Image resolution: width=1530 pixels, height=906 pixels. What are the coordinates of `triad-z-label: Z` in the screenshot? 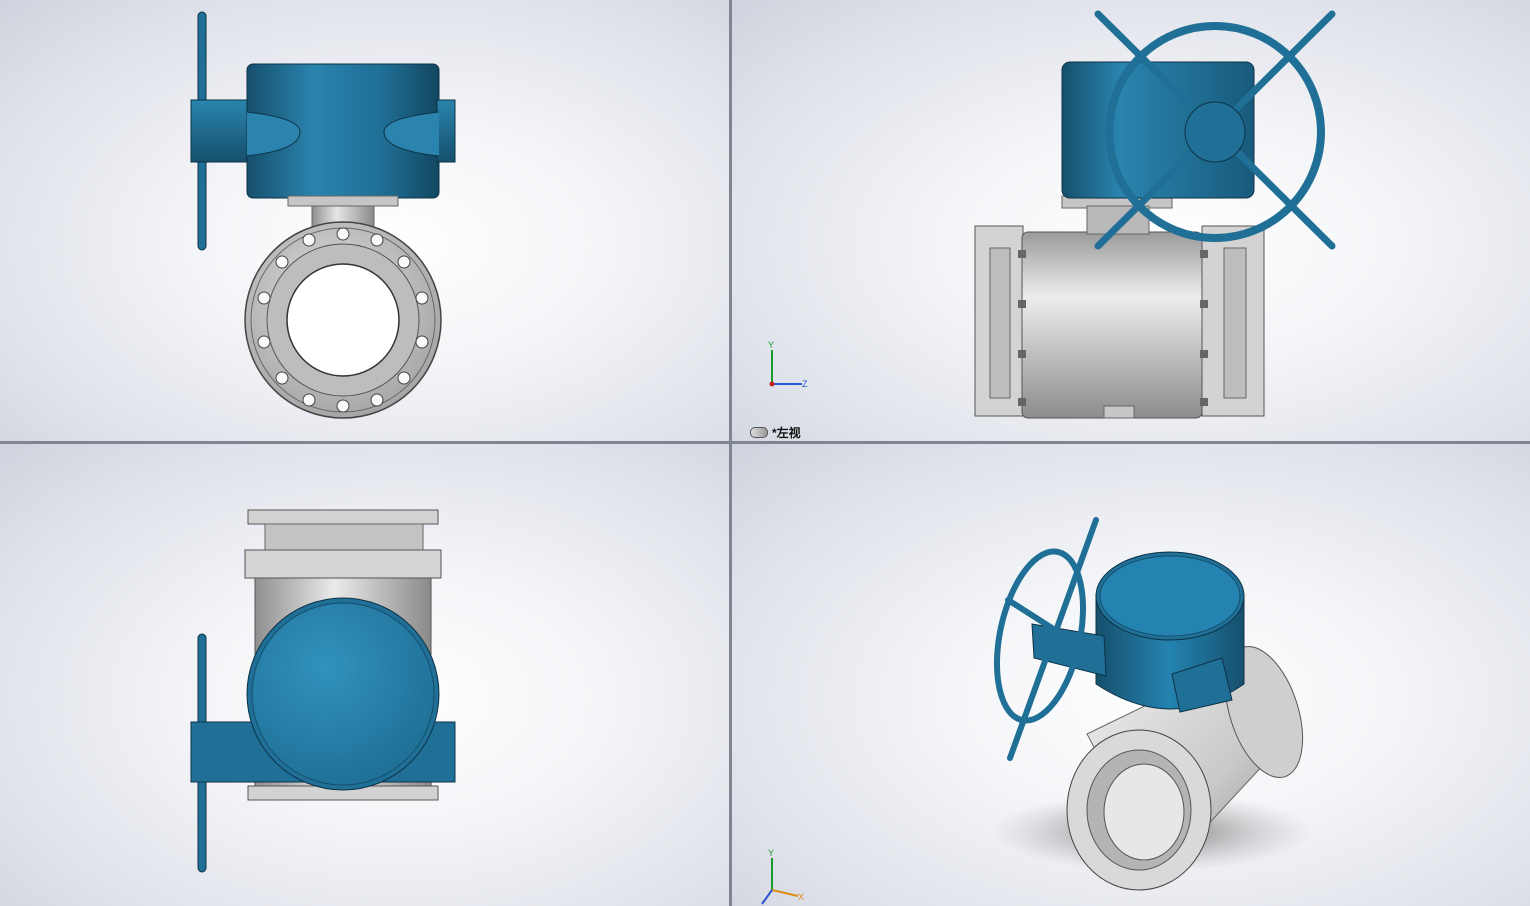 It's located at (805, 384).